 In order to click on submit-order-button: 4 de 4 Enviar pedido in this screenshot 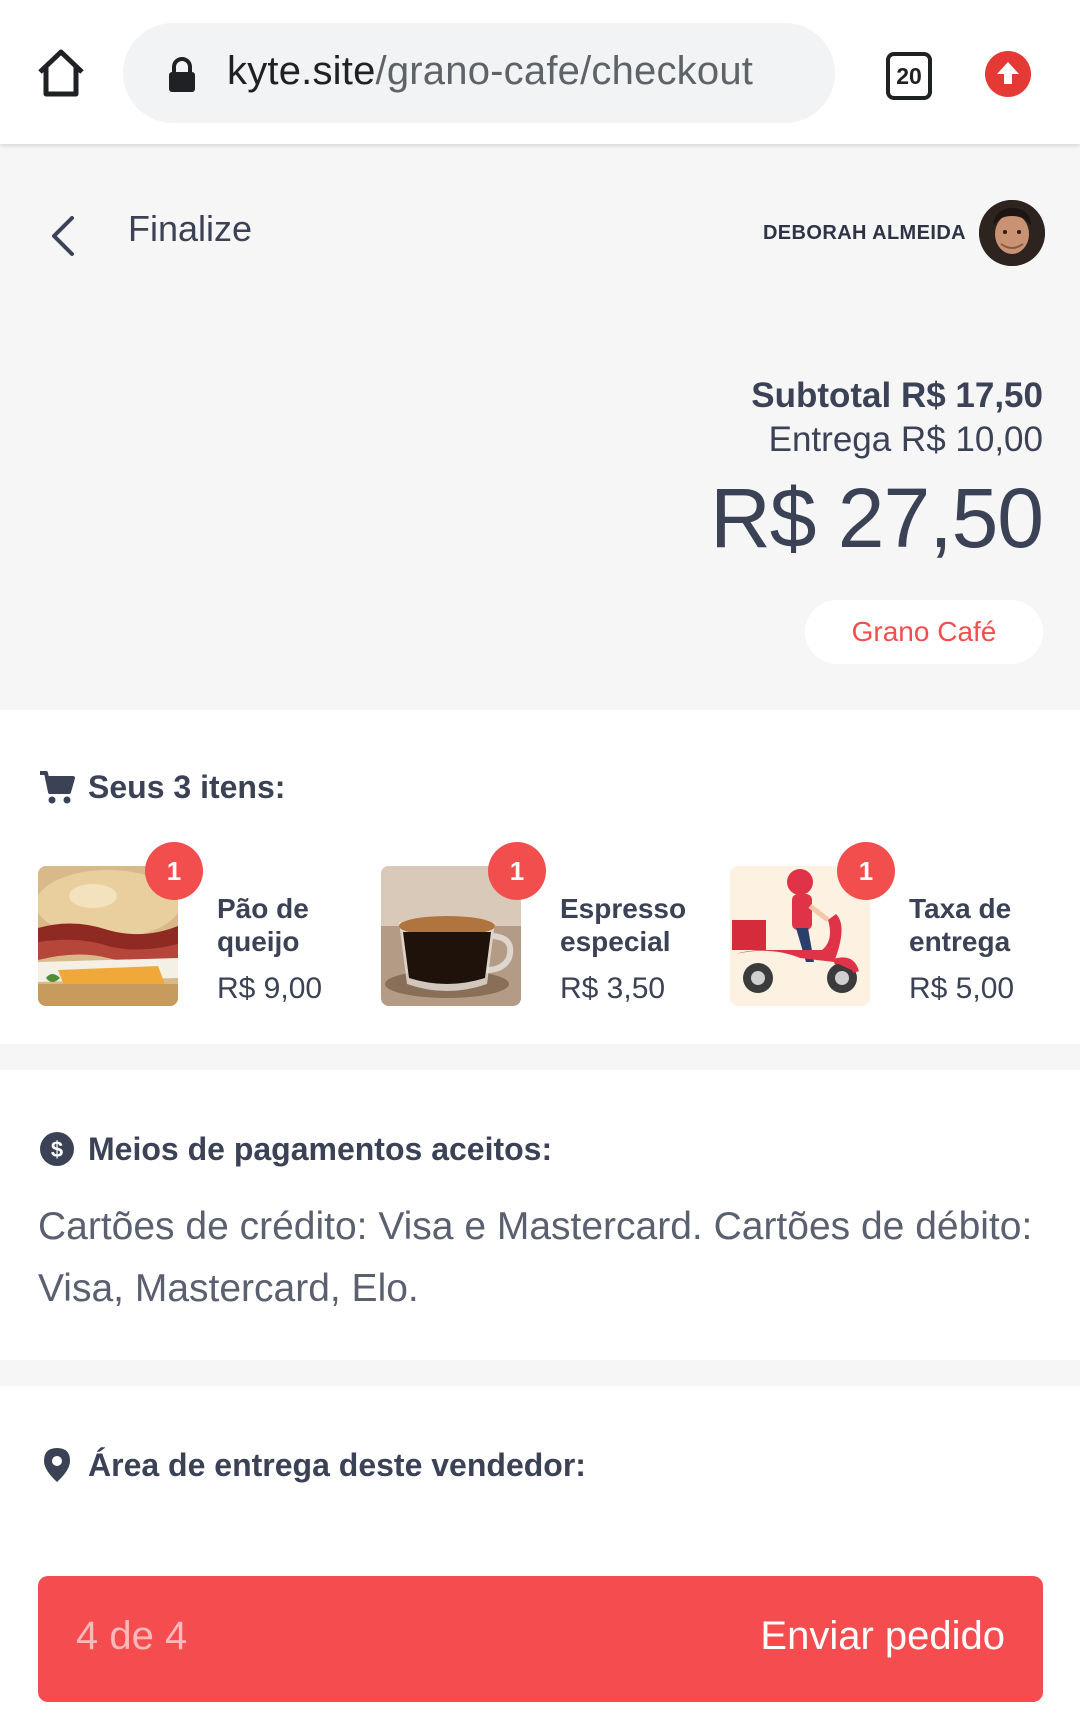, I will do `click(540, 1639)`.